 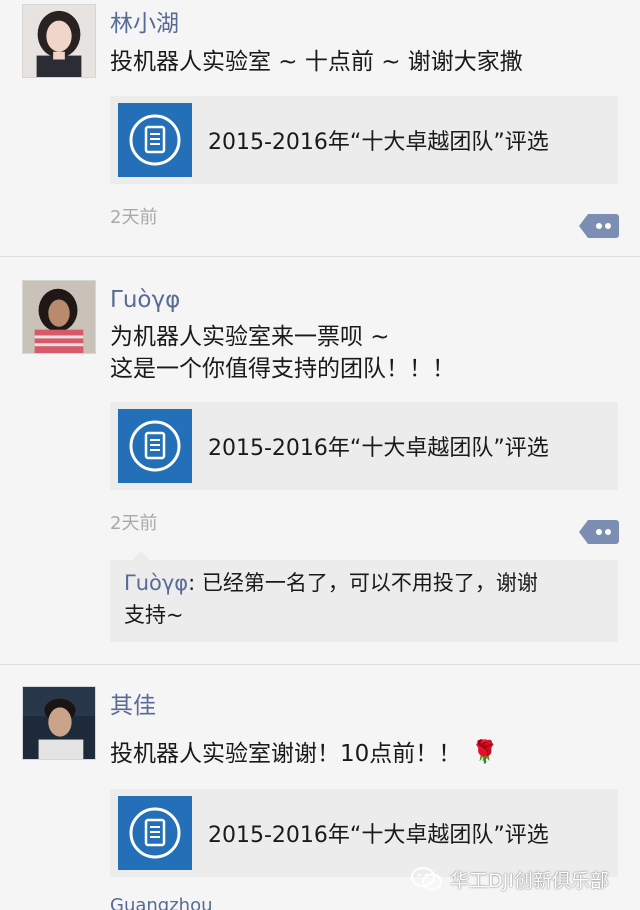 What do you see at coordinates (161, 902) in the screenshot?
I see `location-link: Guangzhou` at bounding box center [161, 902].